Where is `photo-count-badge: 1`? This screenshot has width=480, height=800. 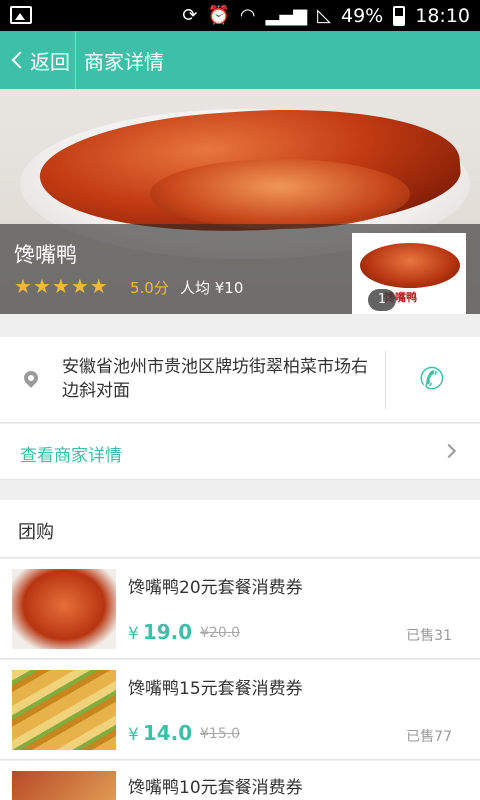 photo-count-badge: 1 is located at coordinates (382, 300).